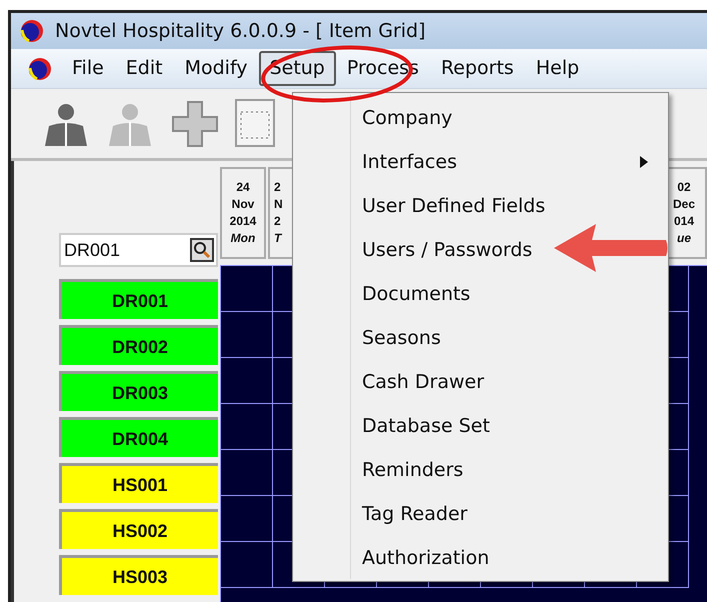  What do you see at coordinates (684, 221) in the screenshot?
I see `date-text: 014` at bounding box center [684, 221].